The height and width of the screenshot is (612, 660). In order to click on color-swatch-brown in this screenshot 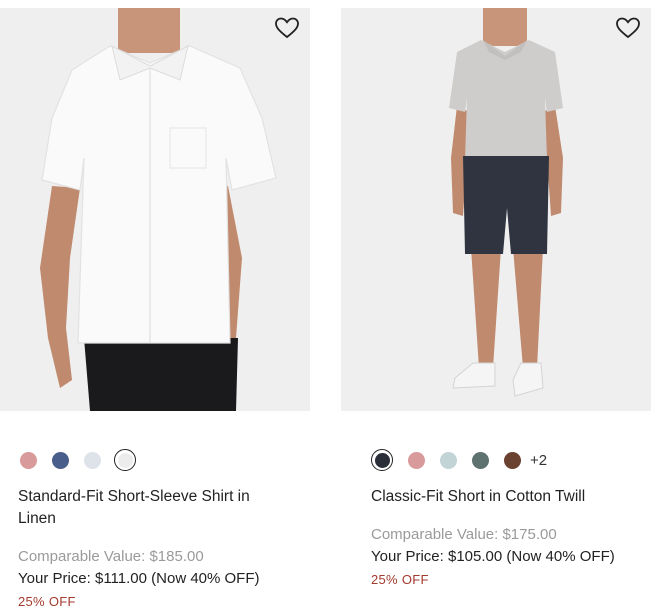, I will do `click(512, 460)`.